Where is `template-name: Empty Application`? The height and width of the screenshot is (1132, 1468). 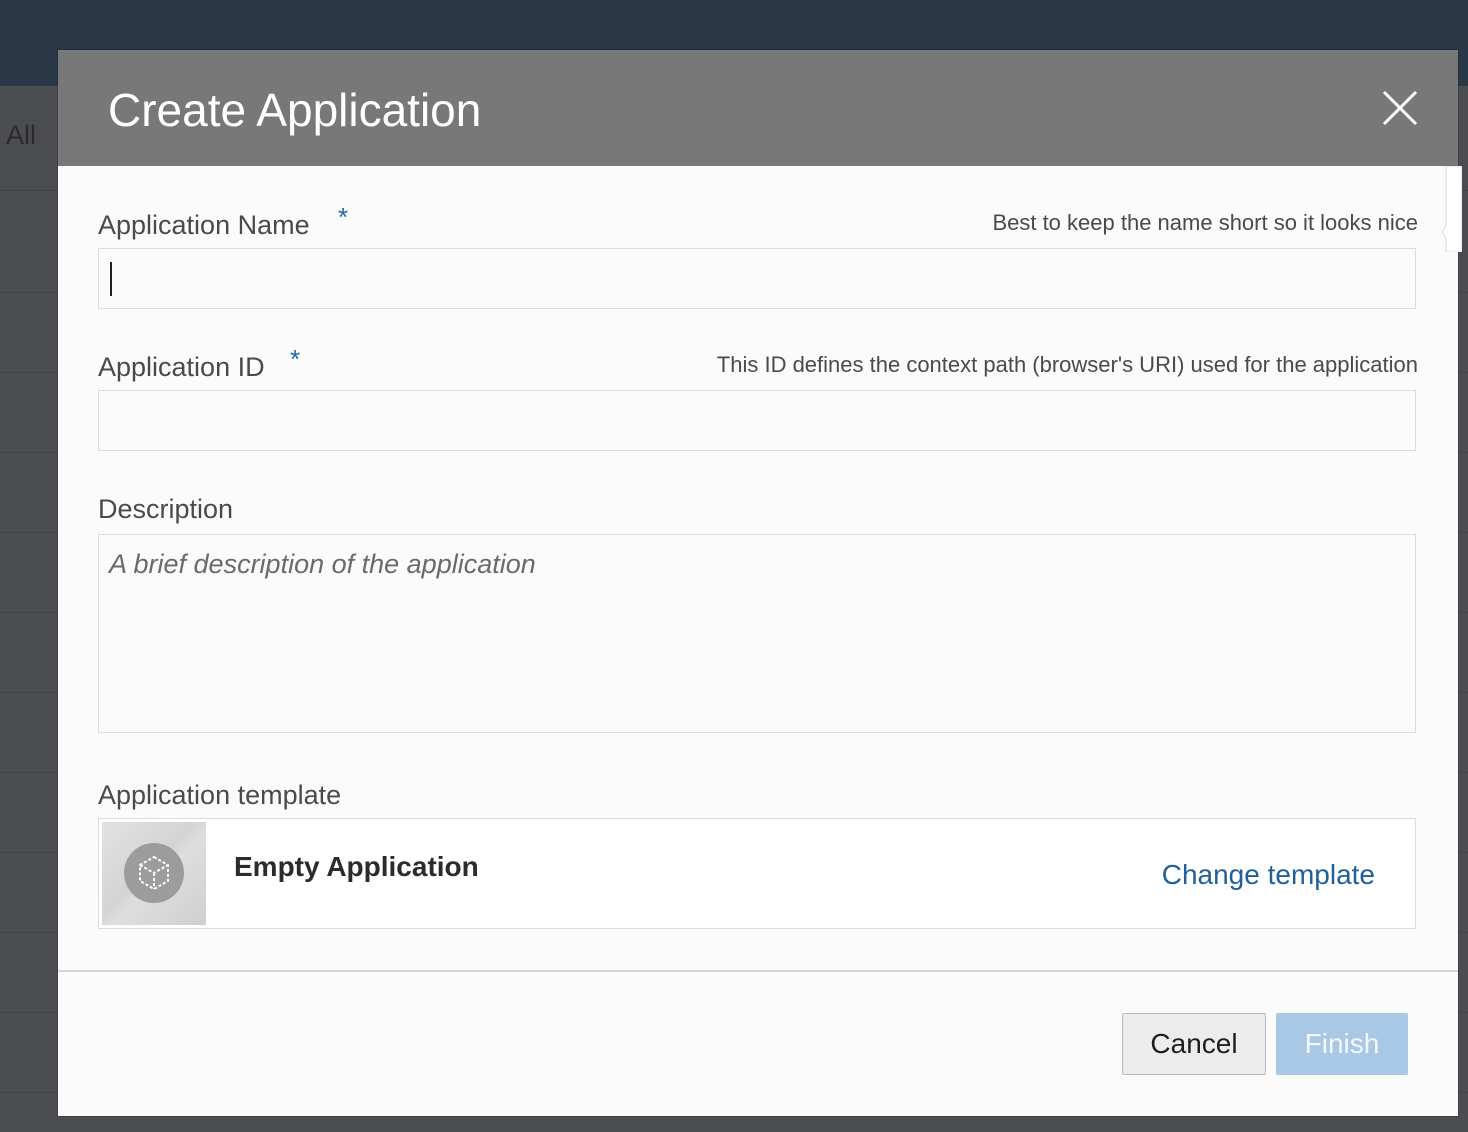 template-name: Empty Application is located at coordinates (356, 866).